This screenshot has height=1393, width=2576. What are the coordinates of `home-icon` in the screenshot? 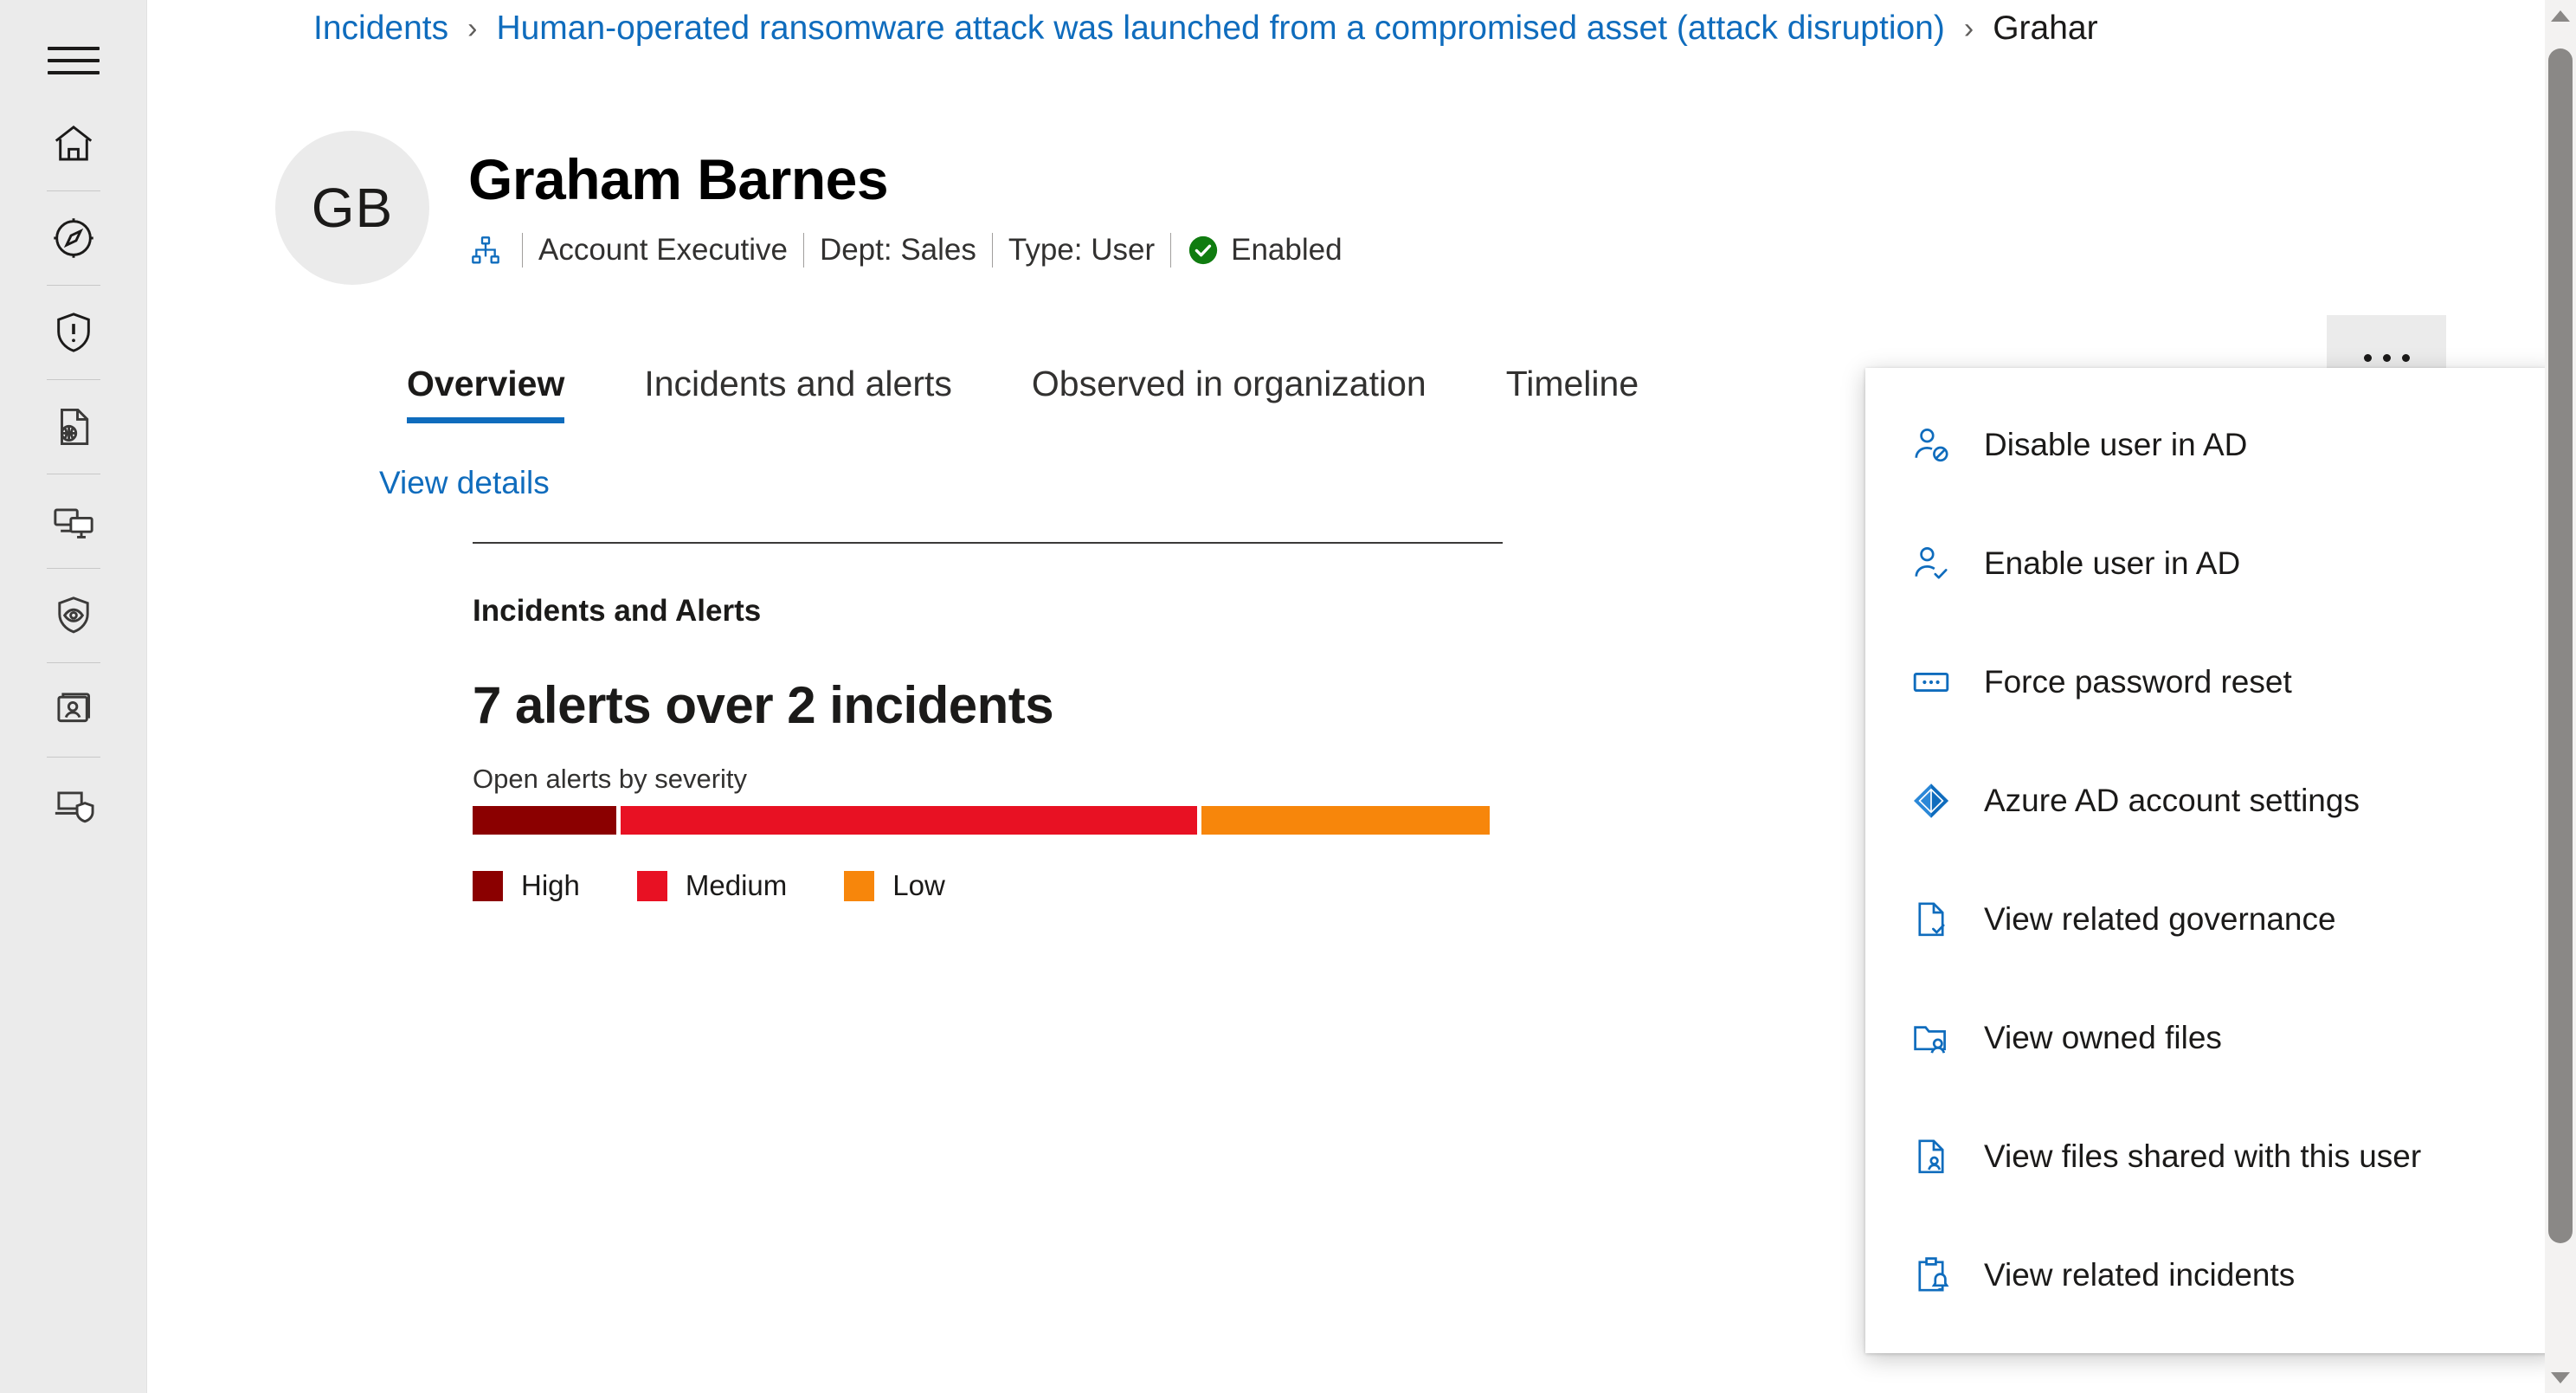 It's located at (73, 143).